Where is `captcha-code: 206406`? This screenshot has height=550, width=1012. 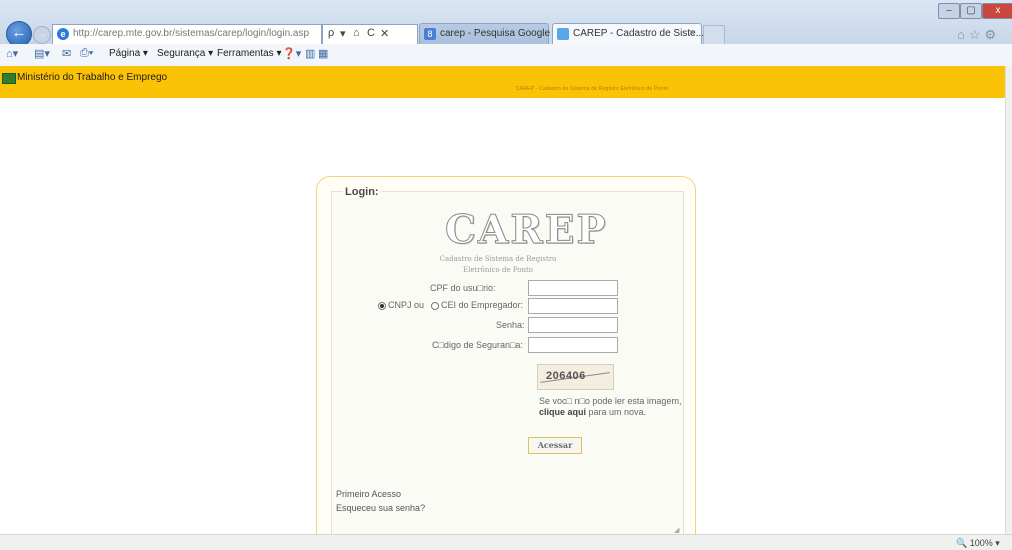
captcha-code: 206406 is located at coordinates (566, 376).